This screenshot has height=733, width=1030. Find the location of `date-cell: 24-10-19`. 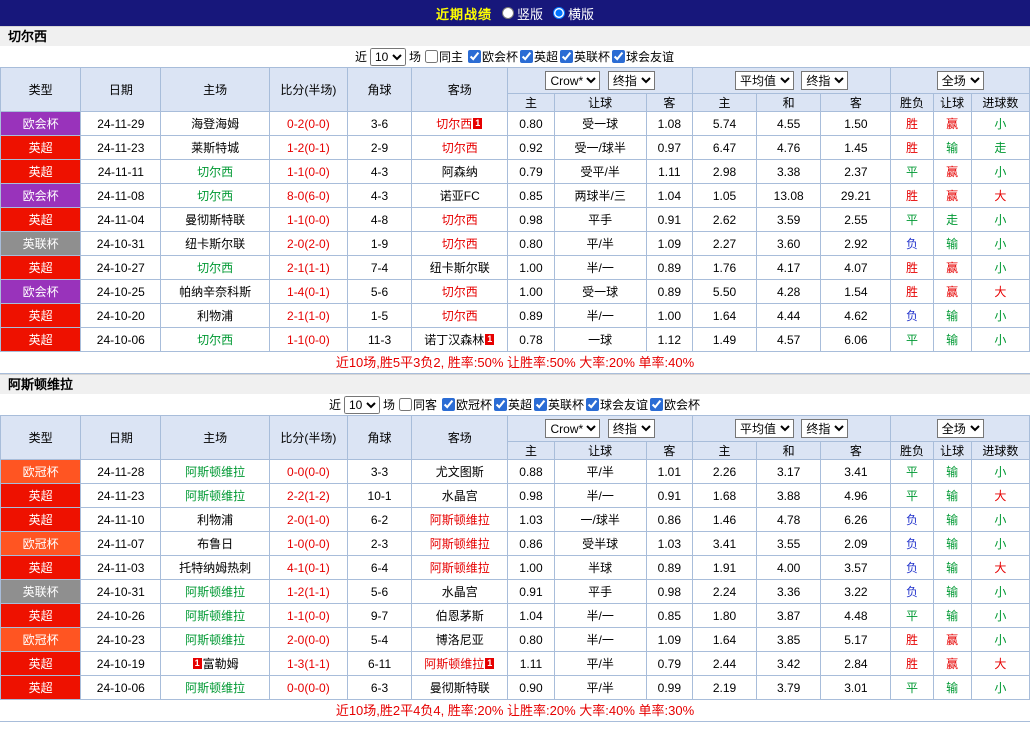

date-cell: 24-10-19 is located at coordinates (121, 663).